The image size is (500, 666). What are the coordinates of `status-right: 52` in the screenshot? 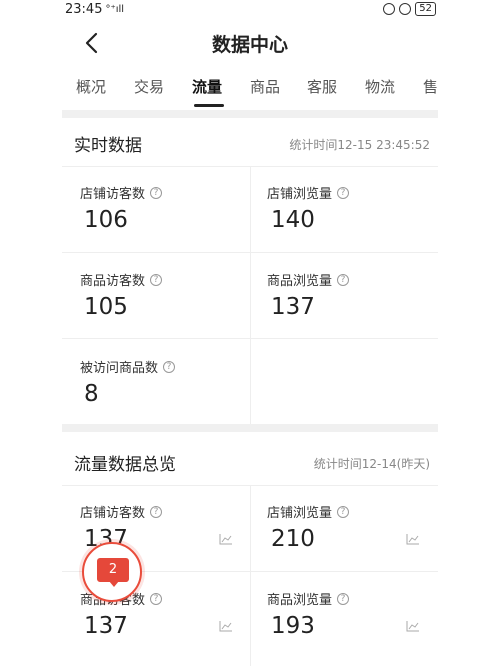 It's located at (409, 9).